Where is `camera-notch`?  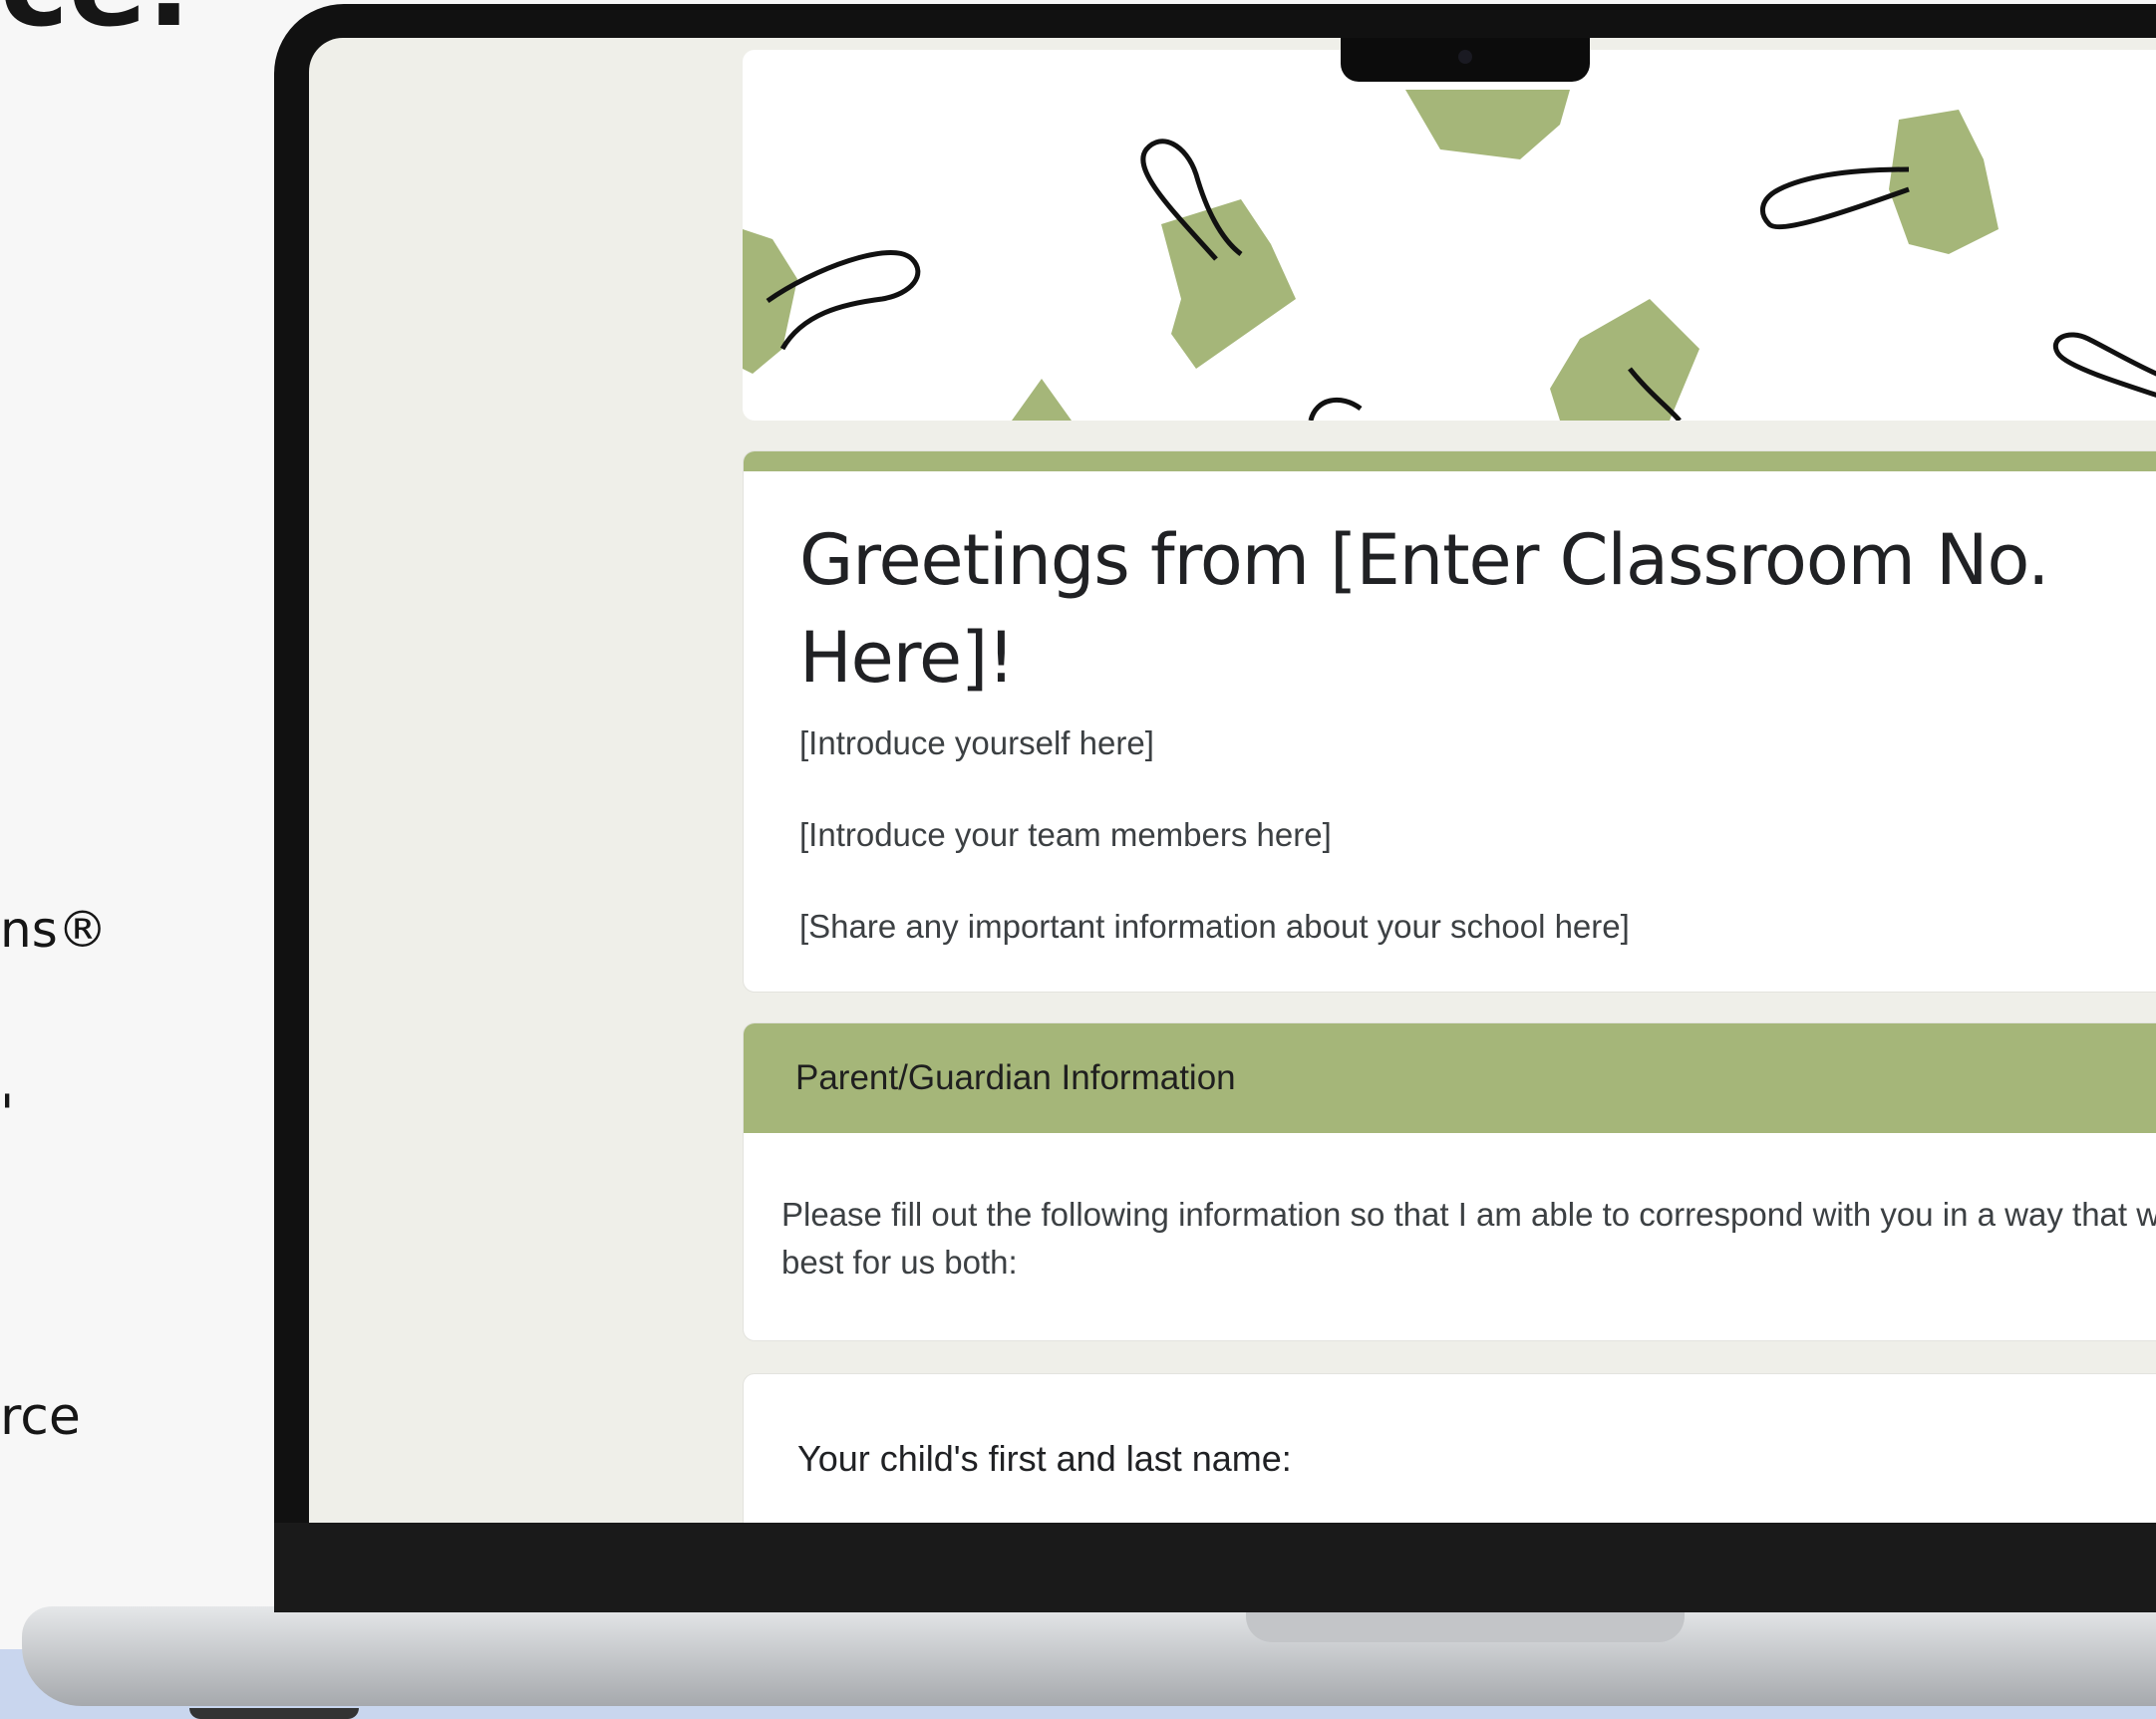
camera-notch is located at coordinates (1465, 60).